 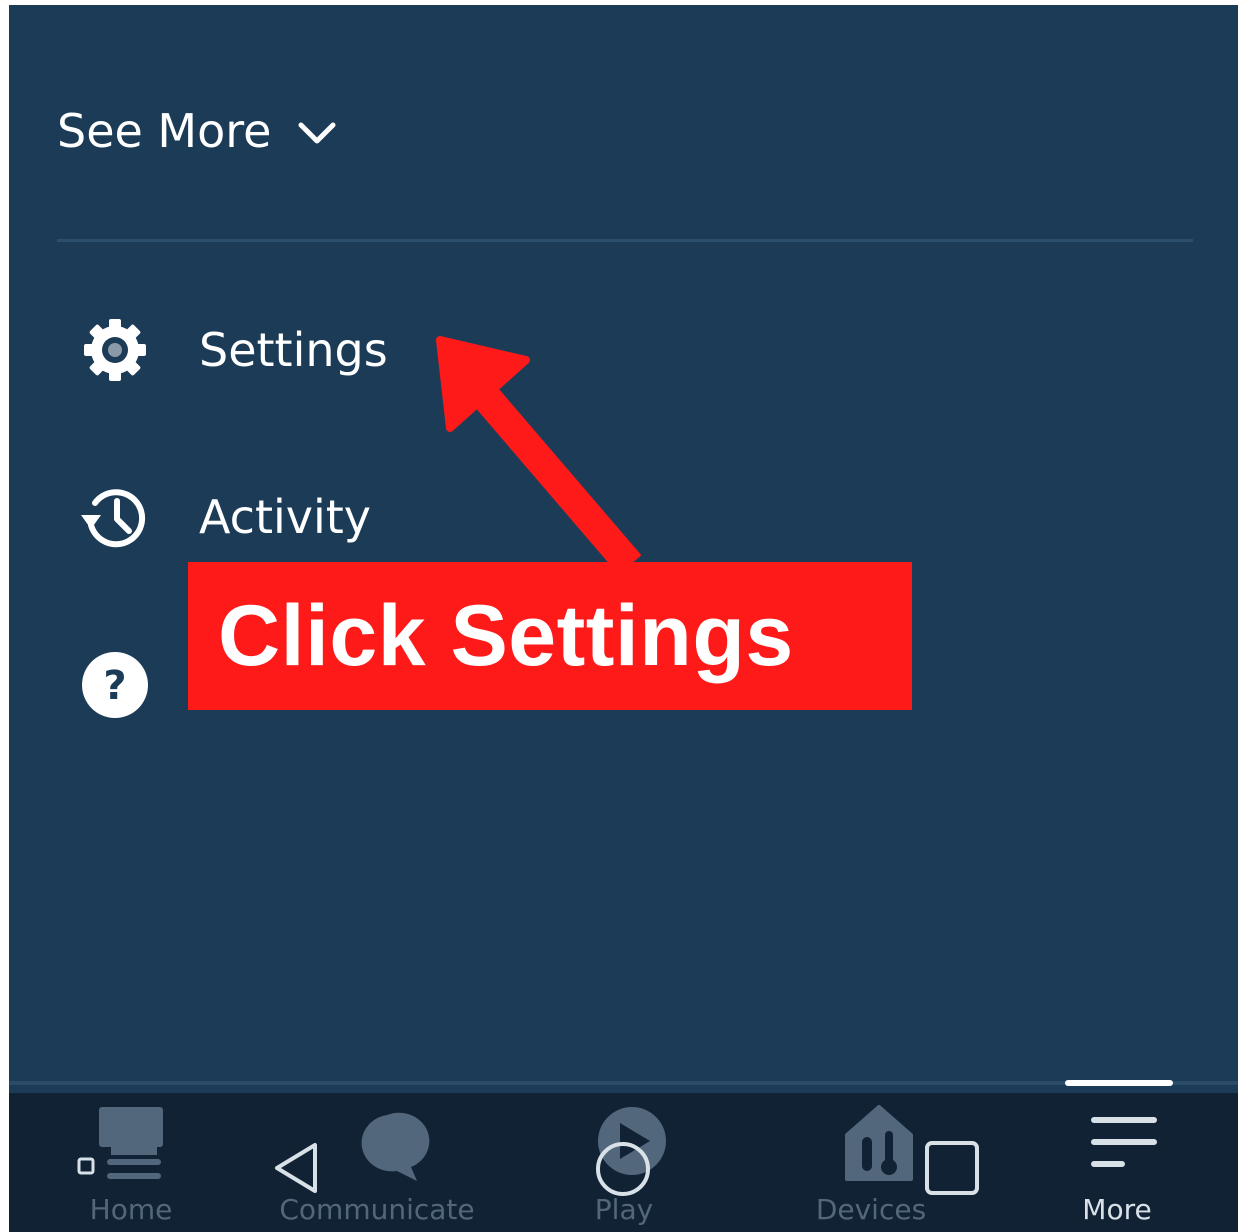 I want to click on annotation-callout: Click Settings, so click(x=550, y=636).